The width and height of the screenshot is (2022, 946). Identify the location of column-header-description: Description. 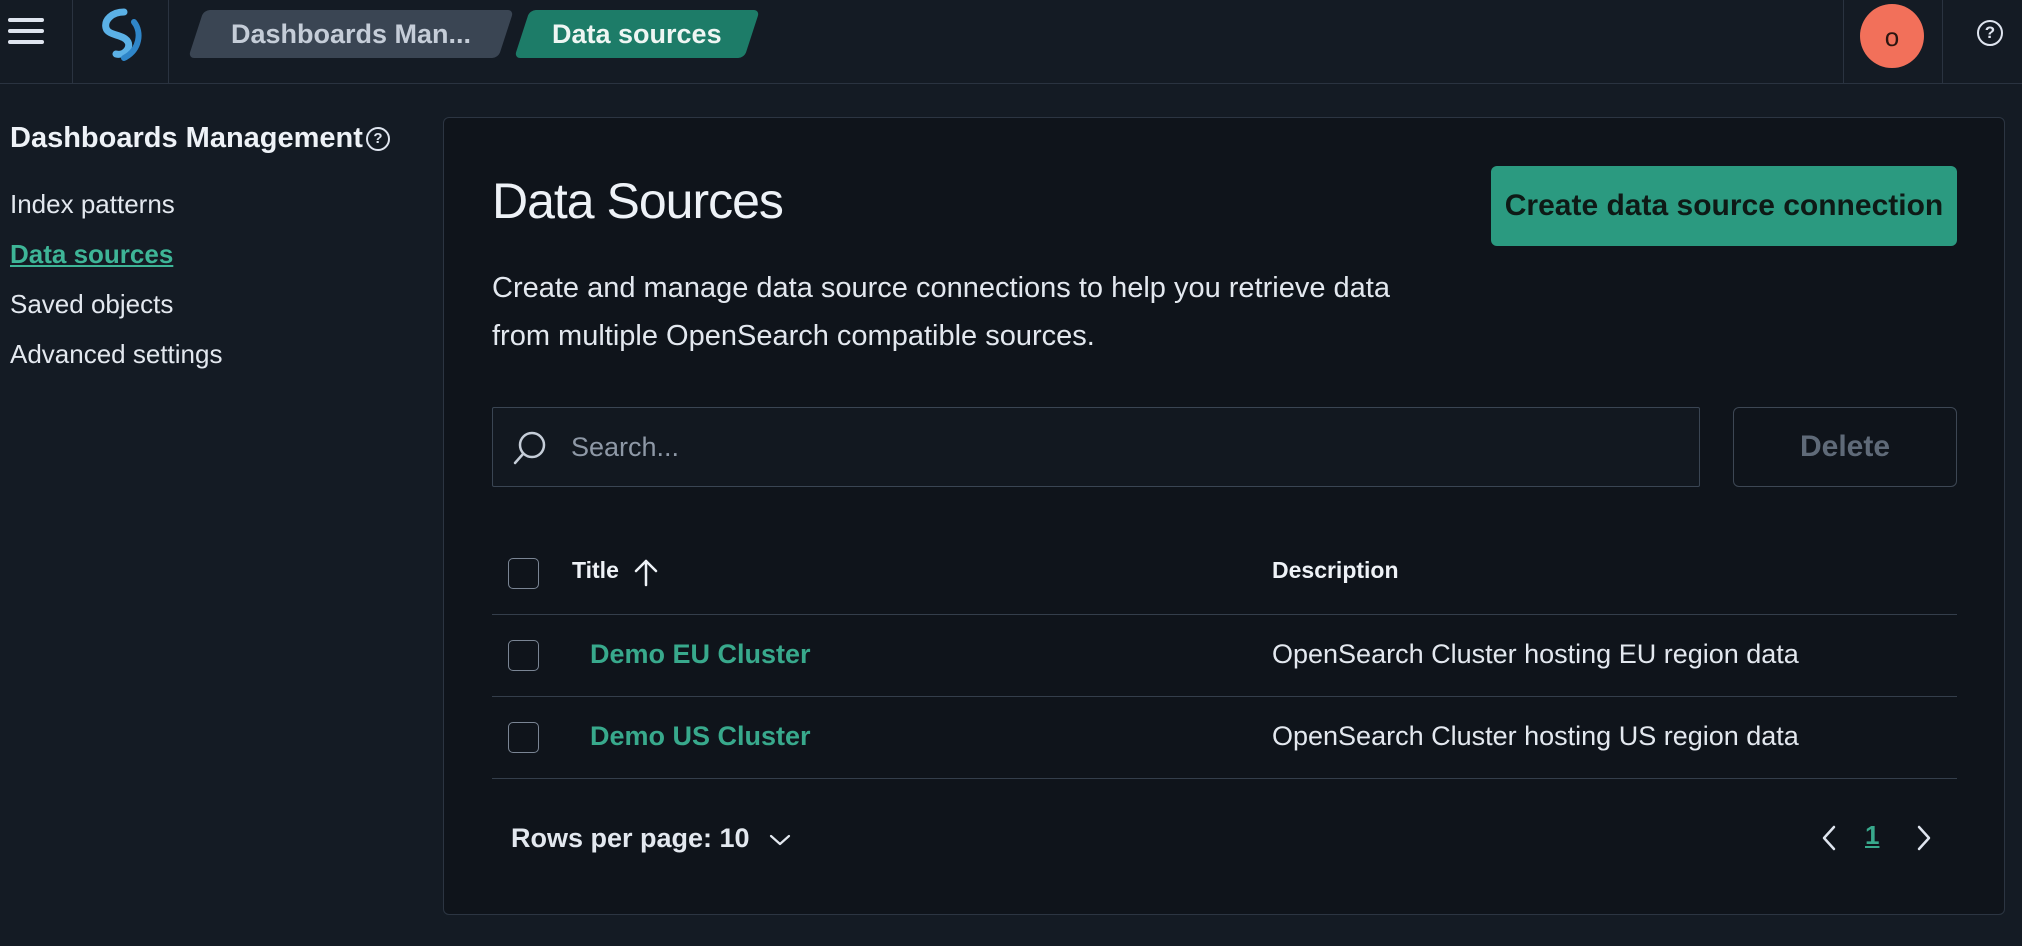
(1335, 570).